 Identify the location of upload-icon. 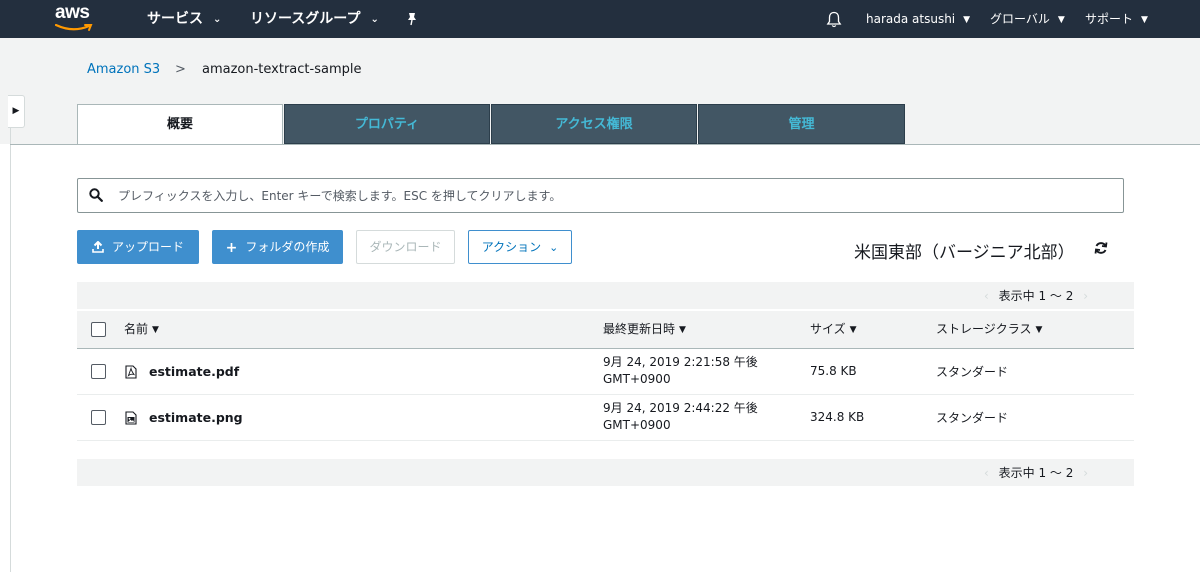
(98, 248).